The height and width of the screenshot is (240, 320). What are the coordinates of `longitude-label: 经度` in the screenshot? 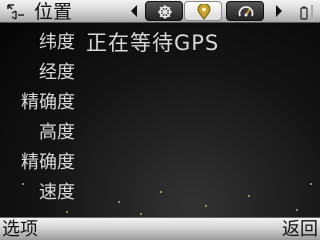 It's located at (57, 72).